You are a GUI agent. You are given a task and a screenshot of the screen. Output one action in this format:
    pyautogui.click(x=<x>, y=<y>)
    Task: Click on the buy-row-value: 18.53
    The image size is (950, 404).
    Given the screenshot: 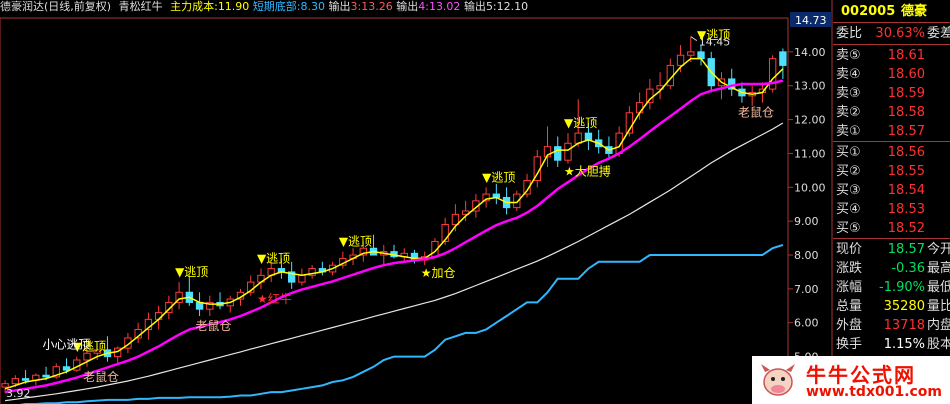 What is the action you would take?
    pyautogui.click(x=906, y=209)
    